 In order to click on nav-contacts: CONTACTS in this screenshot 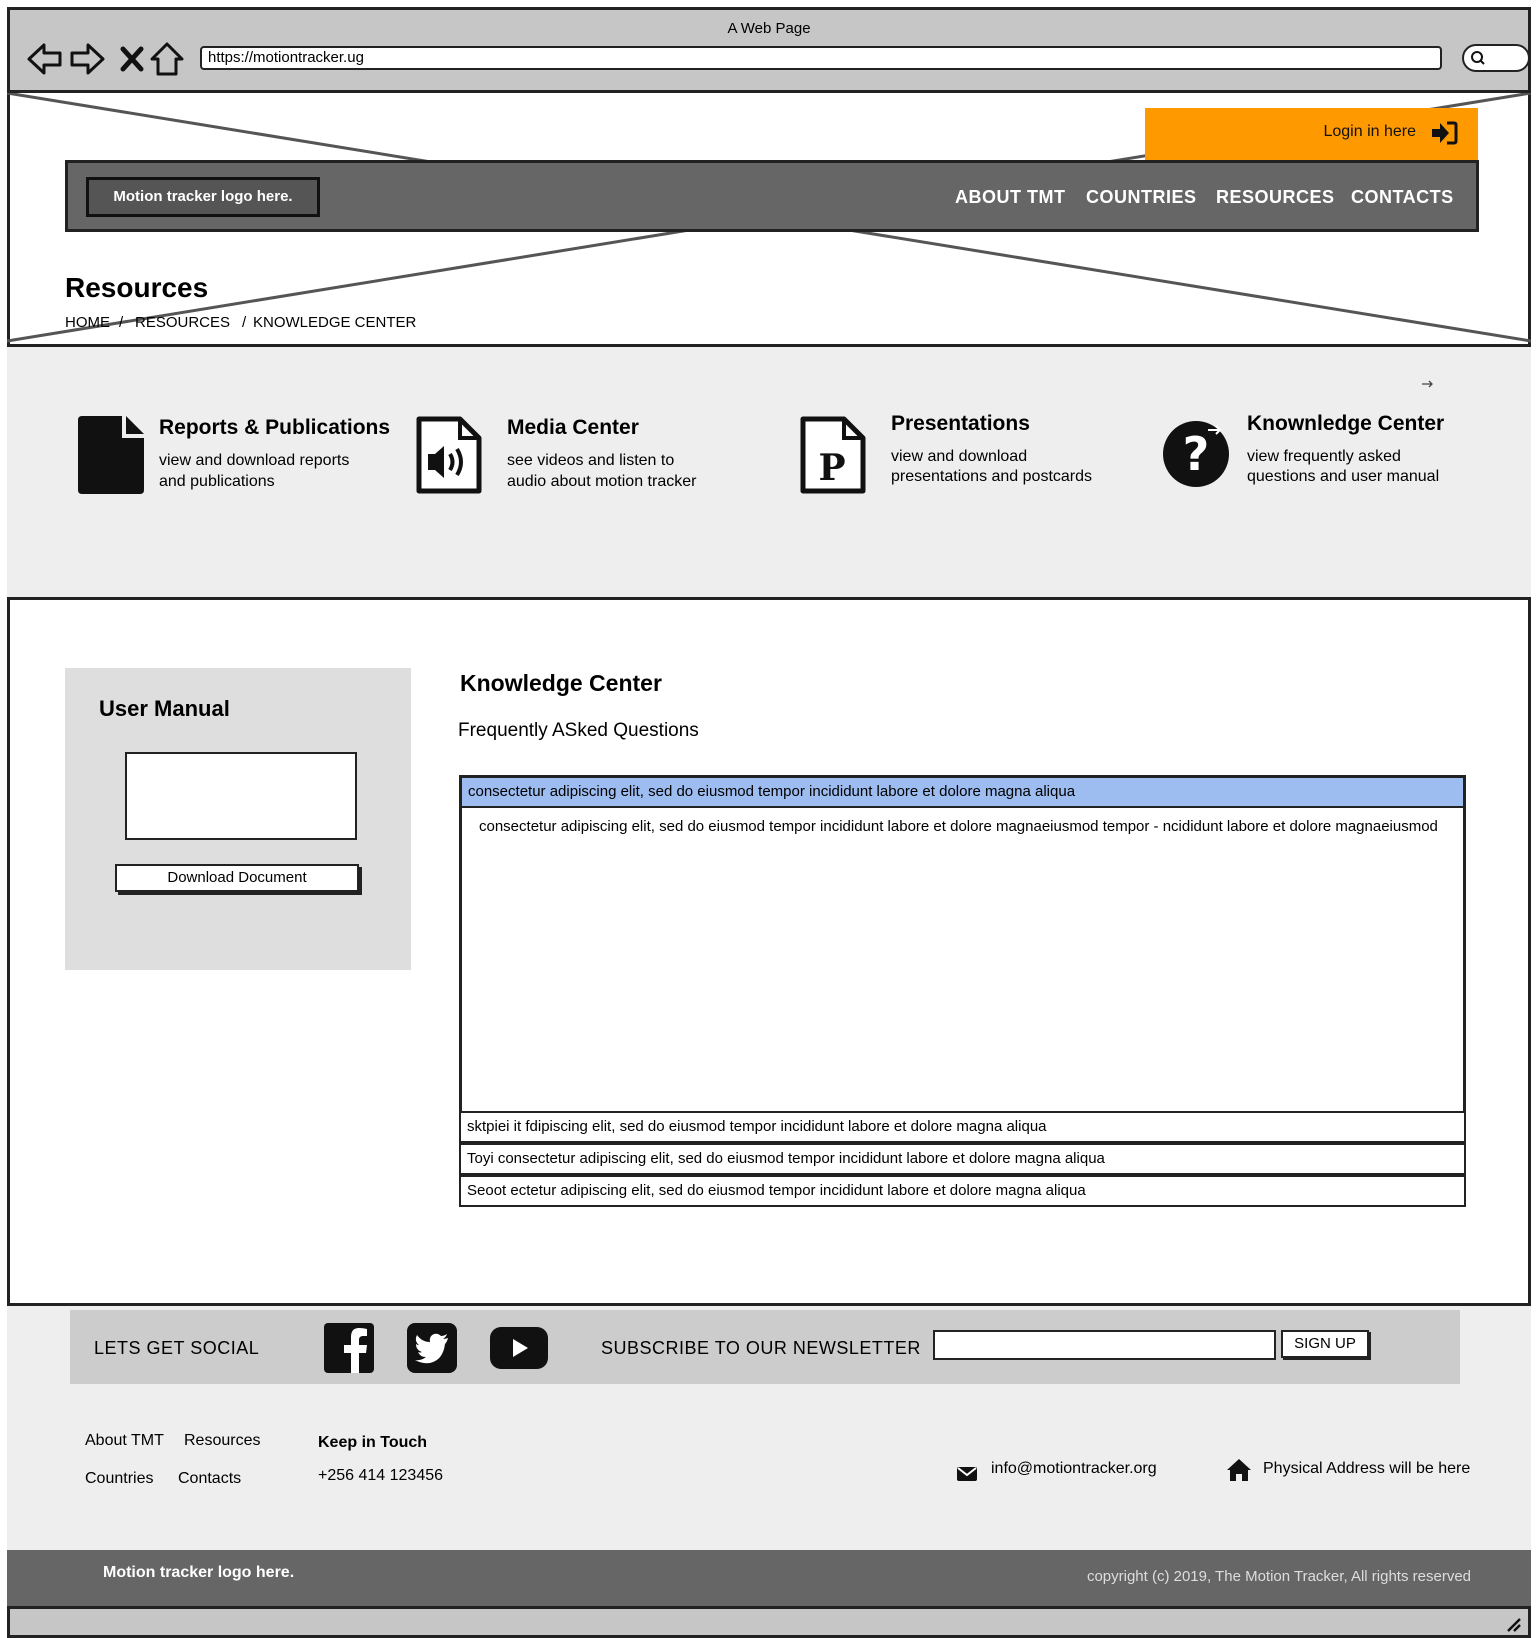, I will do `click(1402, 197)`.